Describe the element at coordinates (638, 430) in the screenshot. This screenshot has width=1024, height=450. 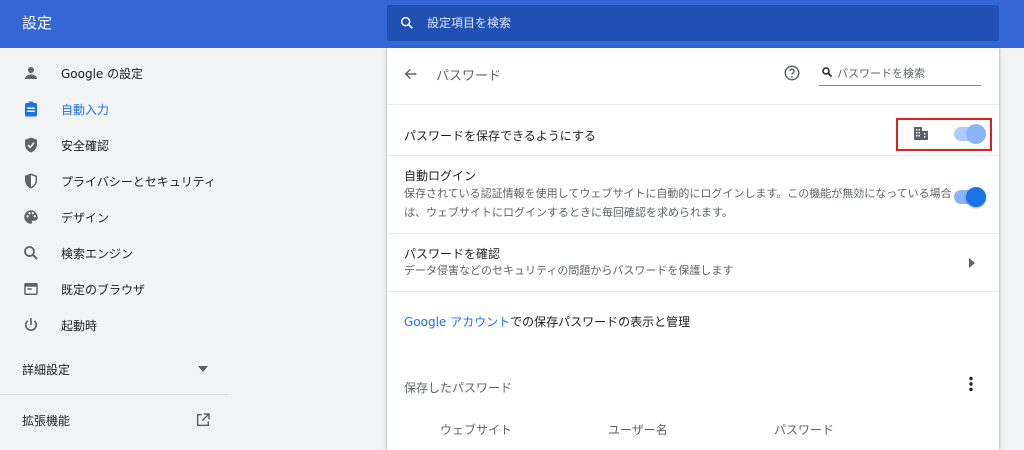
I see `column-header-username: ユーザー名` at that location.